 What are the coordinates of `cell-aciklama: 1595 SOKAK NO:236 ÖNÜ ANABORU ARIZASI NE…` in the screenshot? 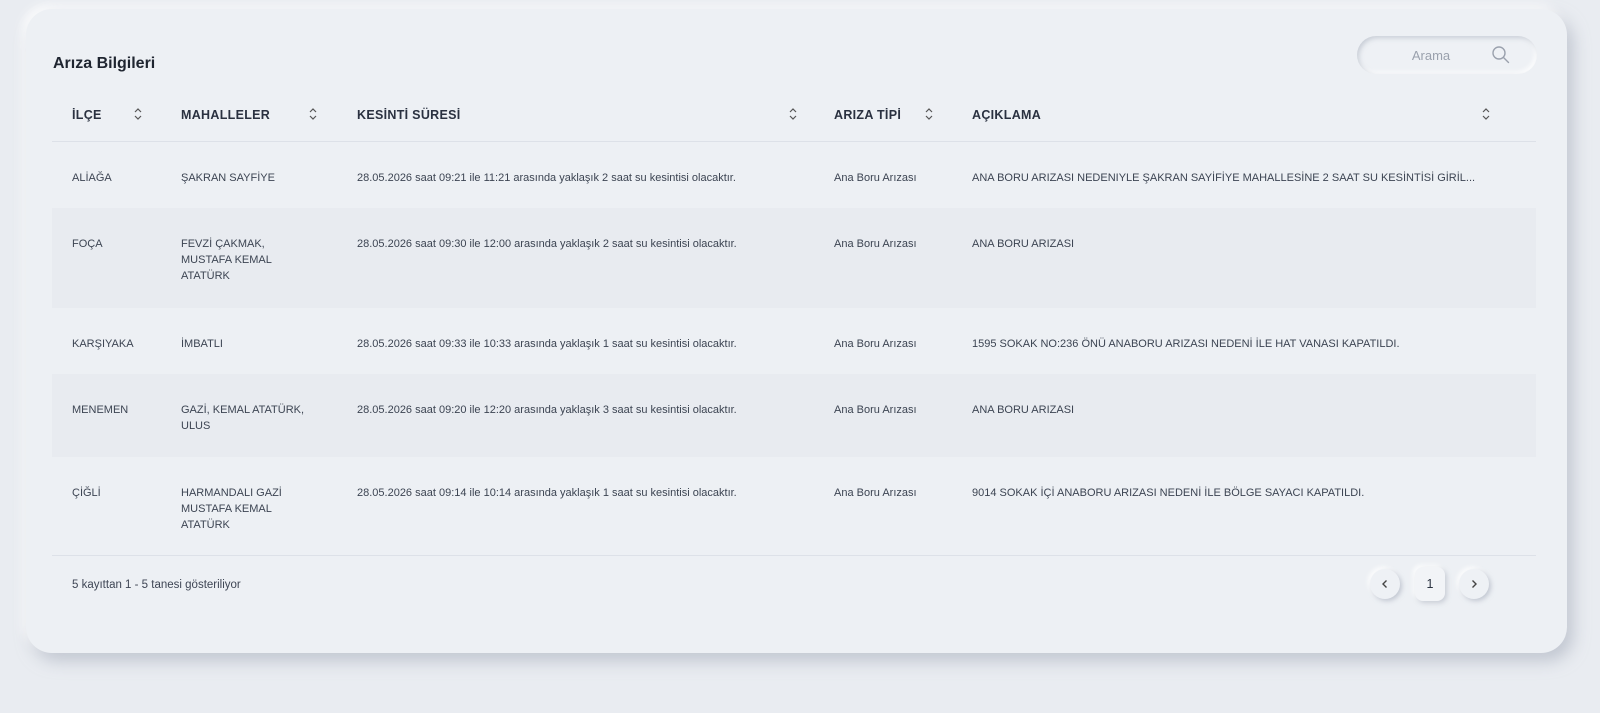 It's located at (1186, 344).